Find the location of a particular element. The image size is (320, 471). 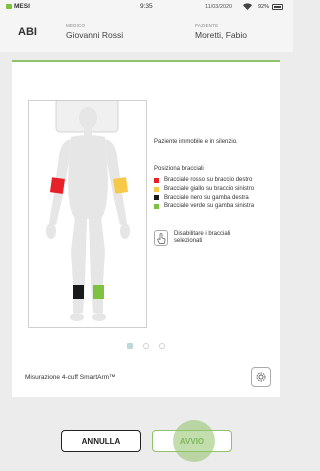

wifi-icon is located at coordinates (247, 7).